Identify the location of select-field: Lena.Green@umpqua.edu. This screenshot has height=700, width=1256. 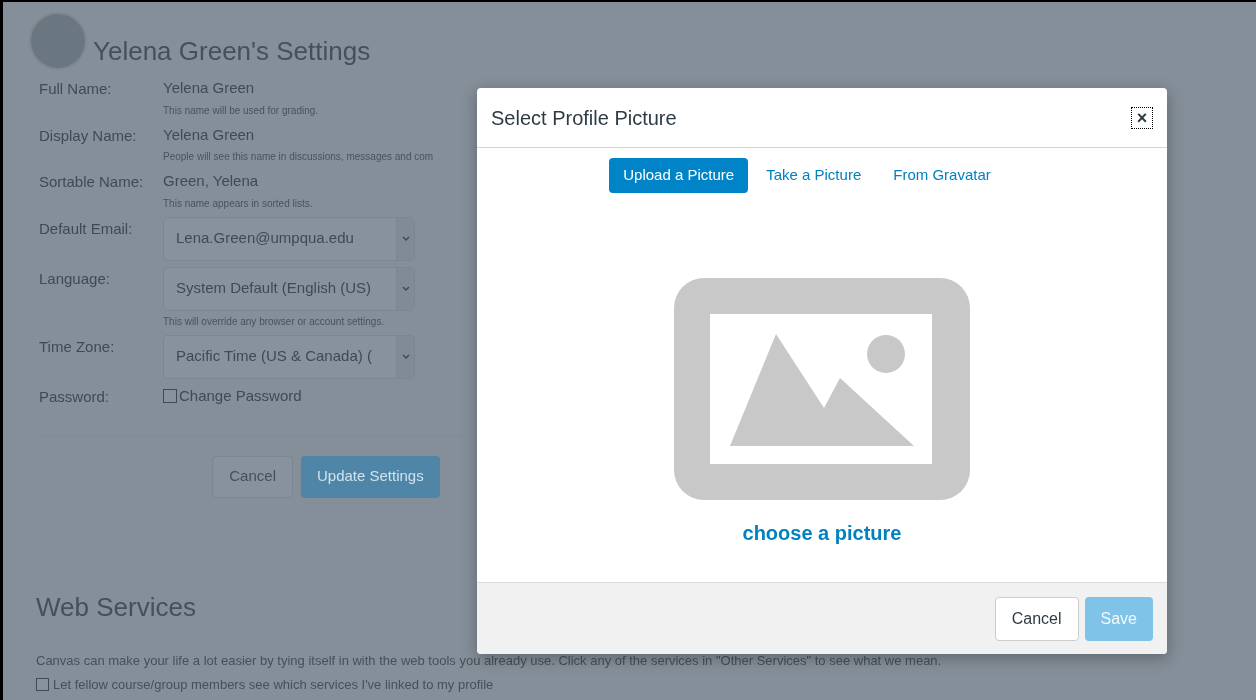
(289, 238).